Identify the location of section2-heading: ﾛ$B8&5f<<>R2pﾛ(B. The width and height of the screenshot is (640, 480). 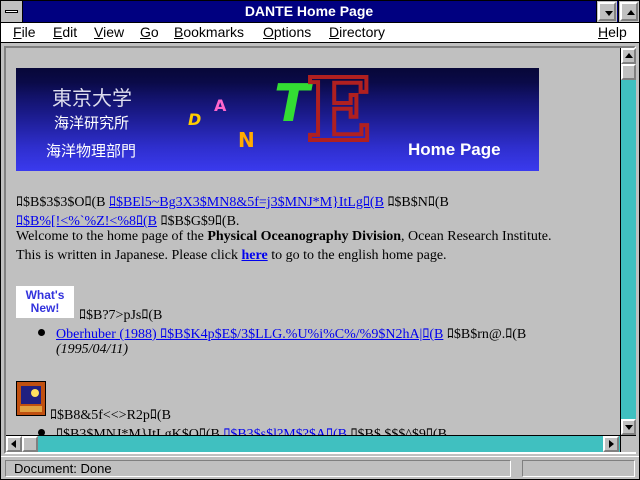
(110, 415).